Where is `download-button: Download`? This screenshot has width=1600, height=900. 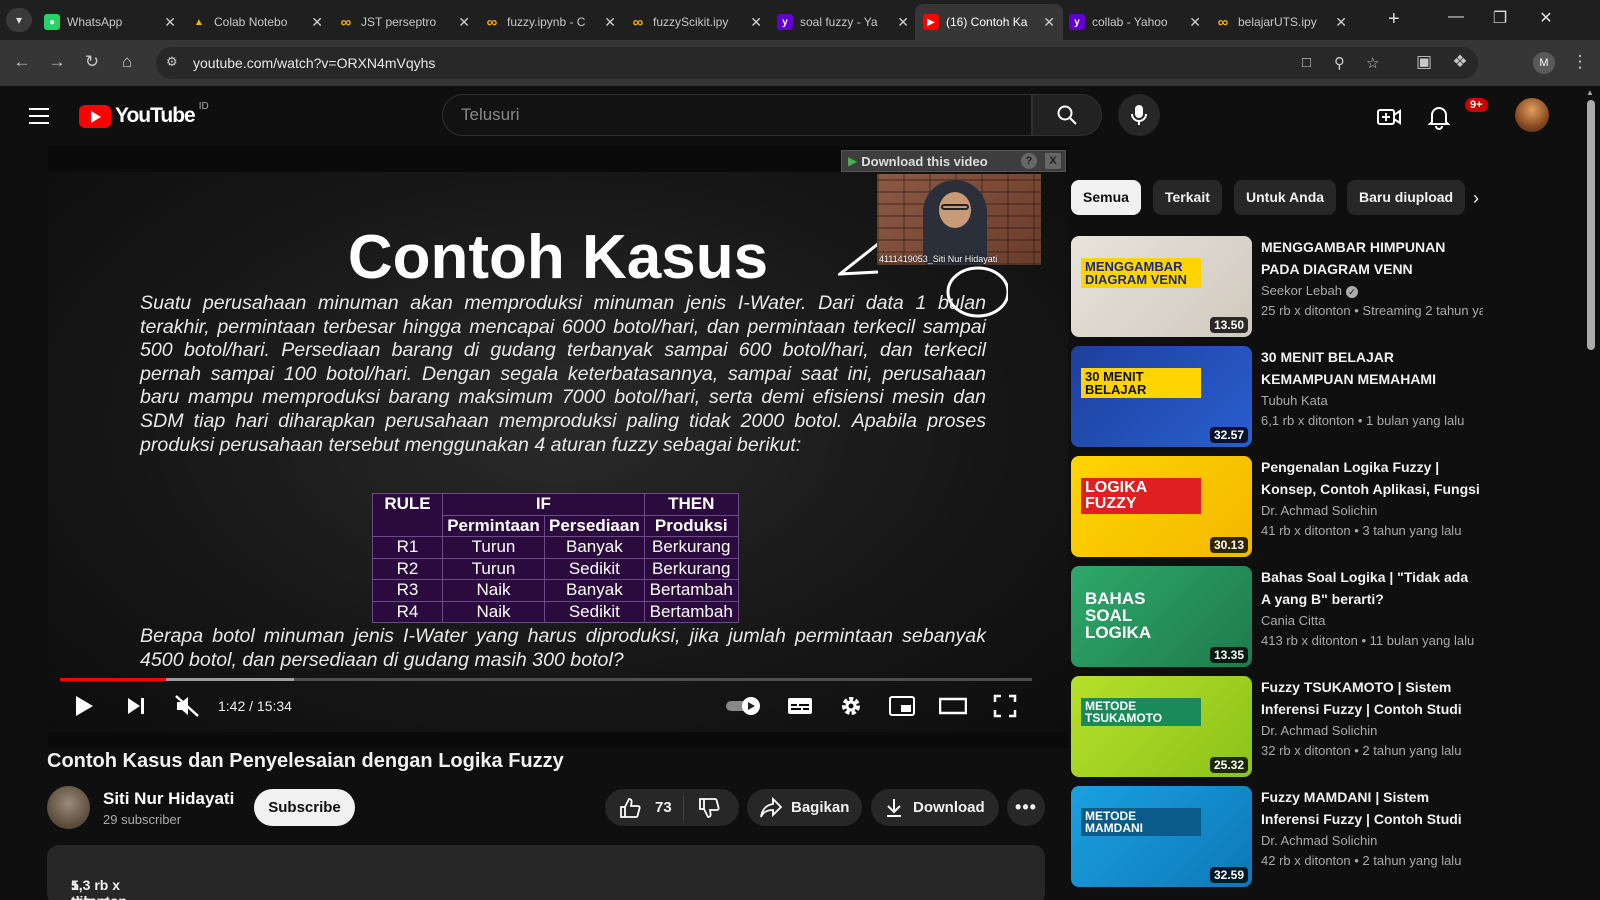
download-button: Download is located at coordinates (935, 807).